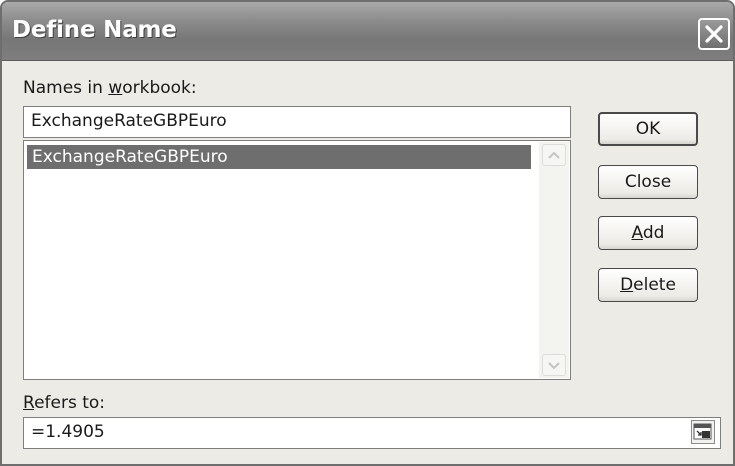  What do you see at coordinates (554, 260) in the screenshot?
I see `list-scrollbar` at bounding box center [554, 260].